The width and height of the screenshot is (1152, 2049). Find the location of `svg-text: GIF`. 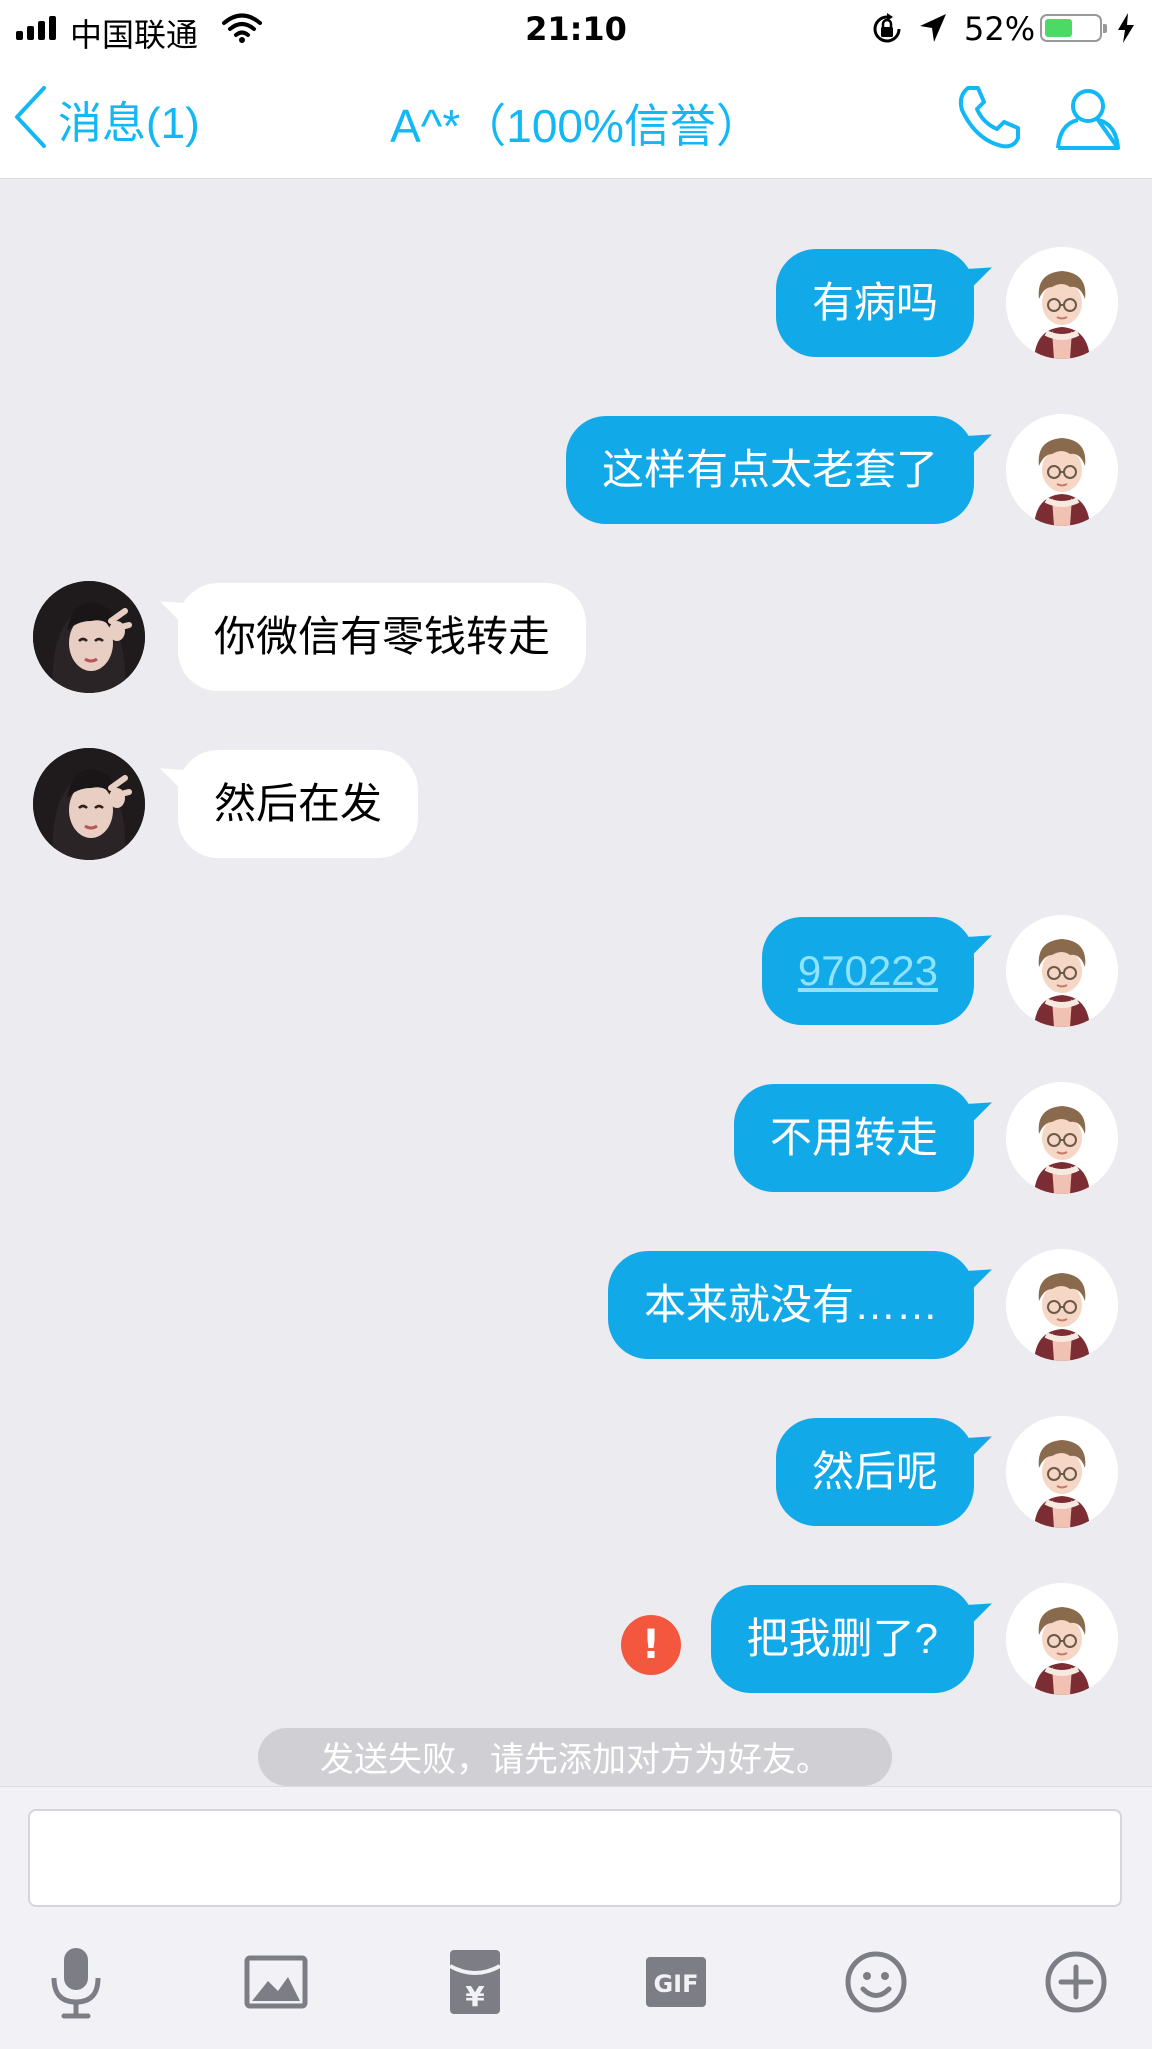

svg-text: GIF is located at coordinates (675, 1984).